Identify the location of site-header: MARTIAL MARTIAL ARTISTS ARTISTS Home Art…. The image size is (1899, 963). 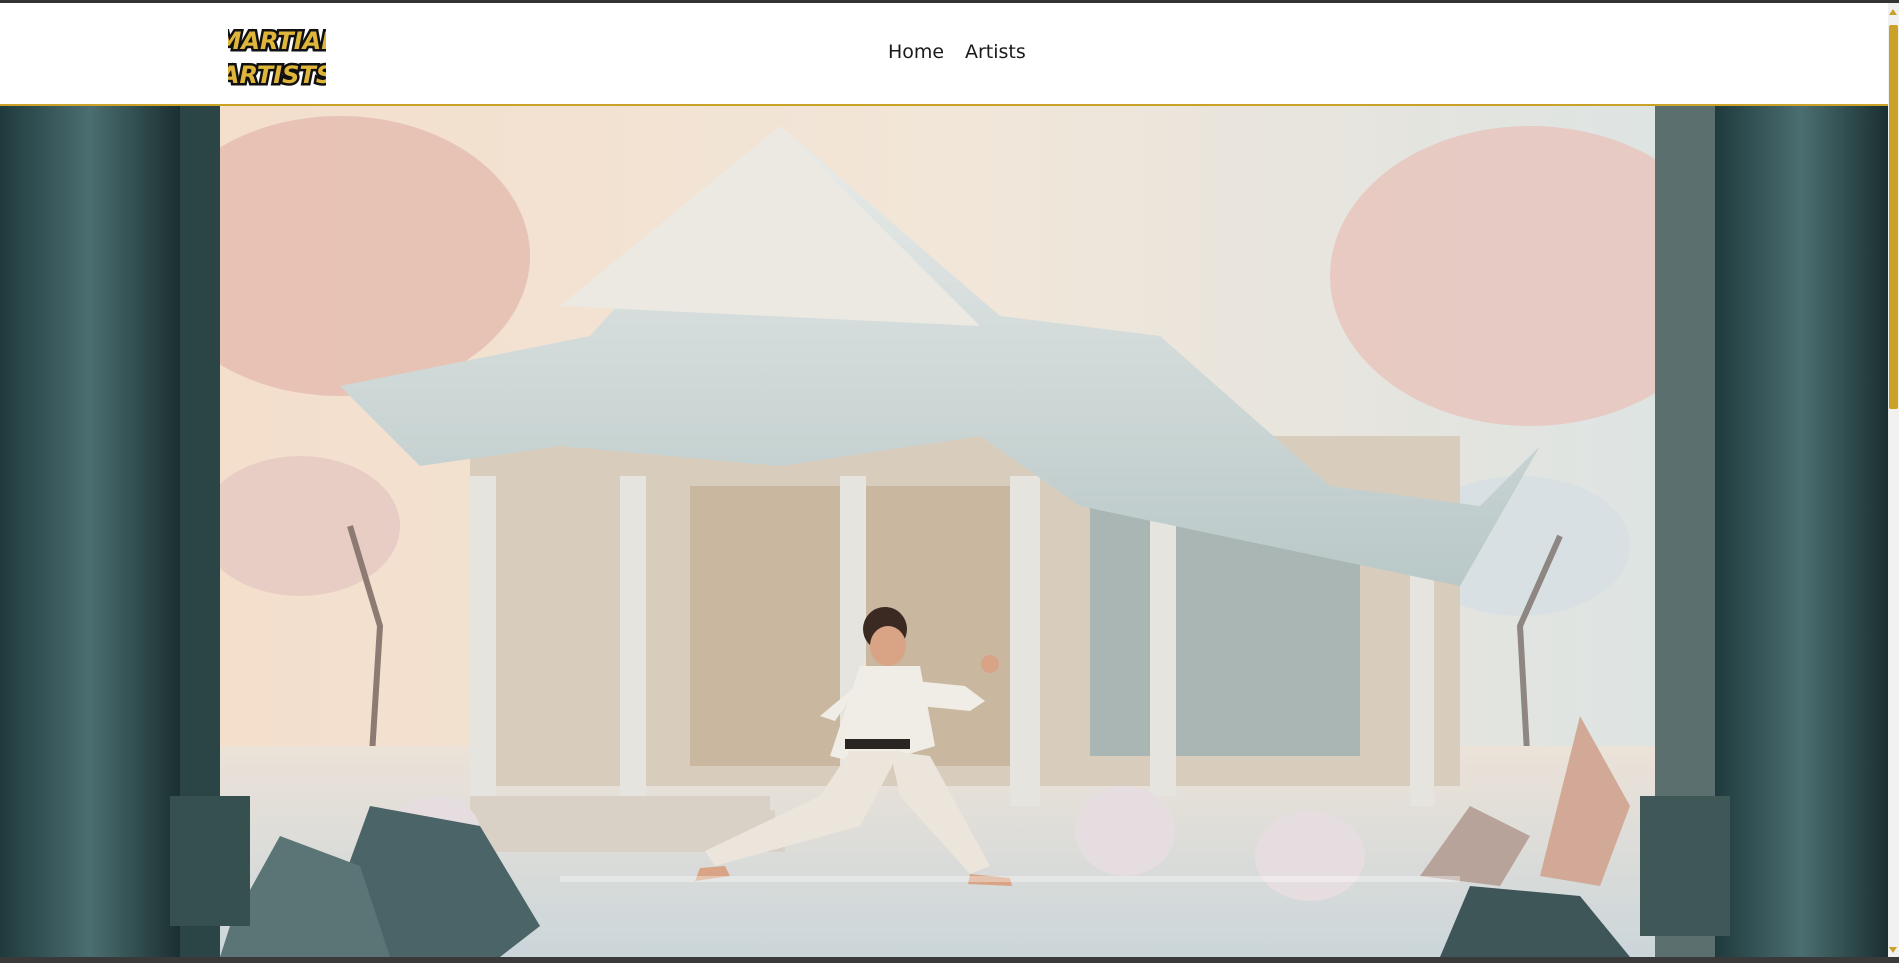
(944, 54).